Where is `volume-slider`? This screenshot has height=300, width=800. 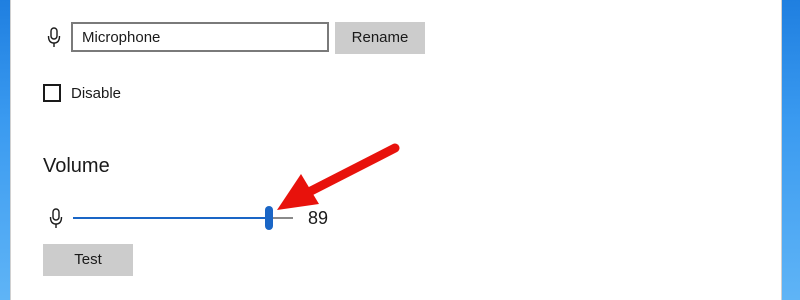 volume-slider is located at coordinates (183, 218).